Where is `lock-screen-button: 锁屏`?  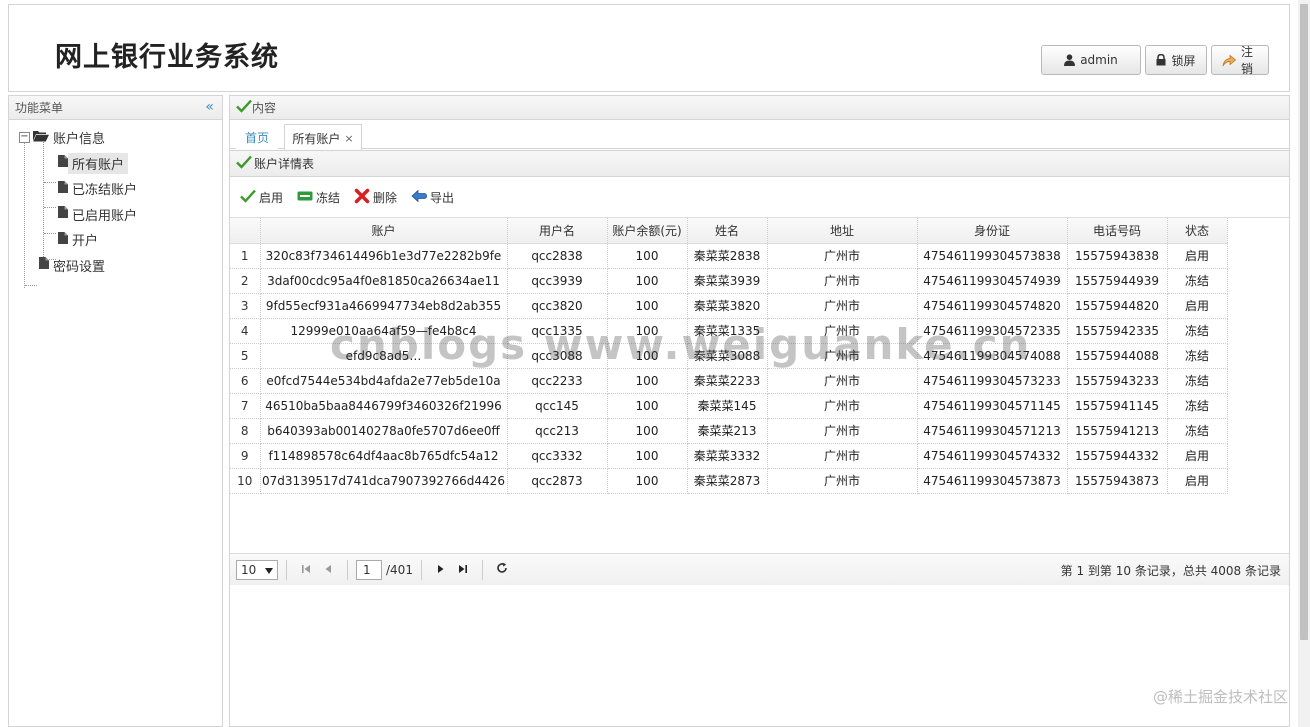
lock-screen-button: 锁屏 is located at coordinates (1176, 60).